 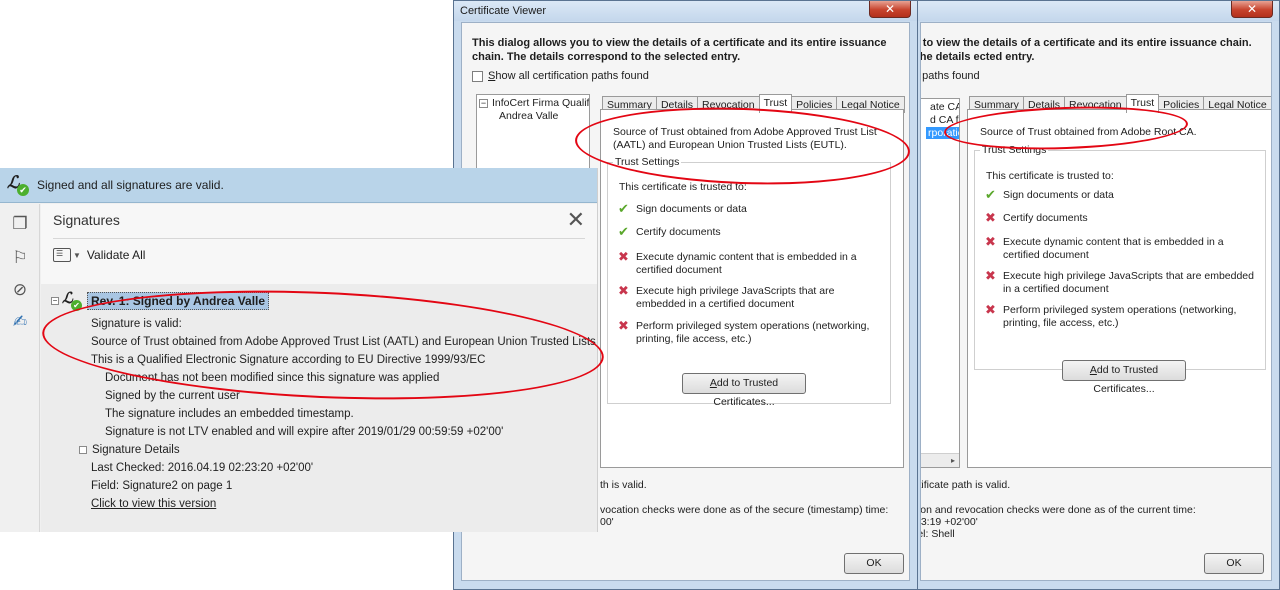 What do you see at coordinates (178, 301) in the screenshot?
I see `signature-revision-label: Rev. 1: Signed by Andrea Valle` at bounding box center [178, 301].